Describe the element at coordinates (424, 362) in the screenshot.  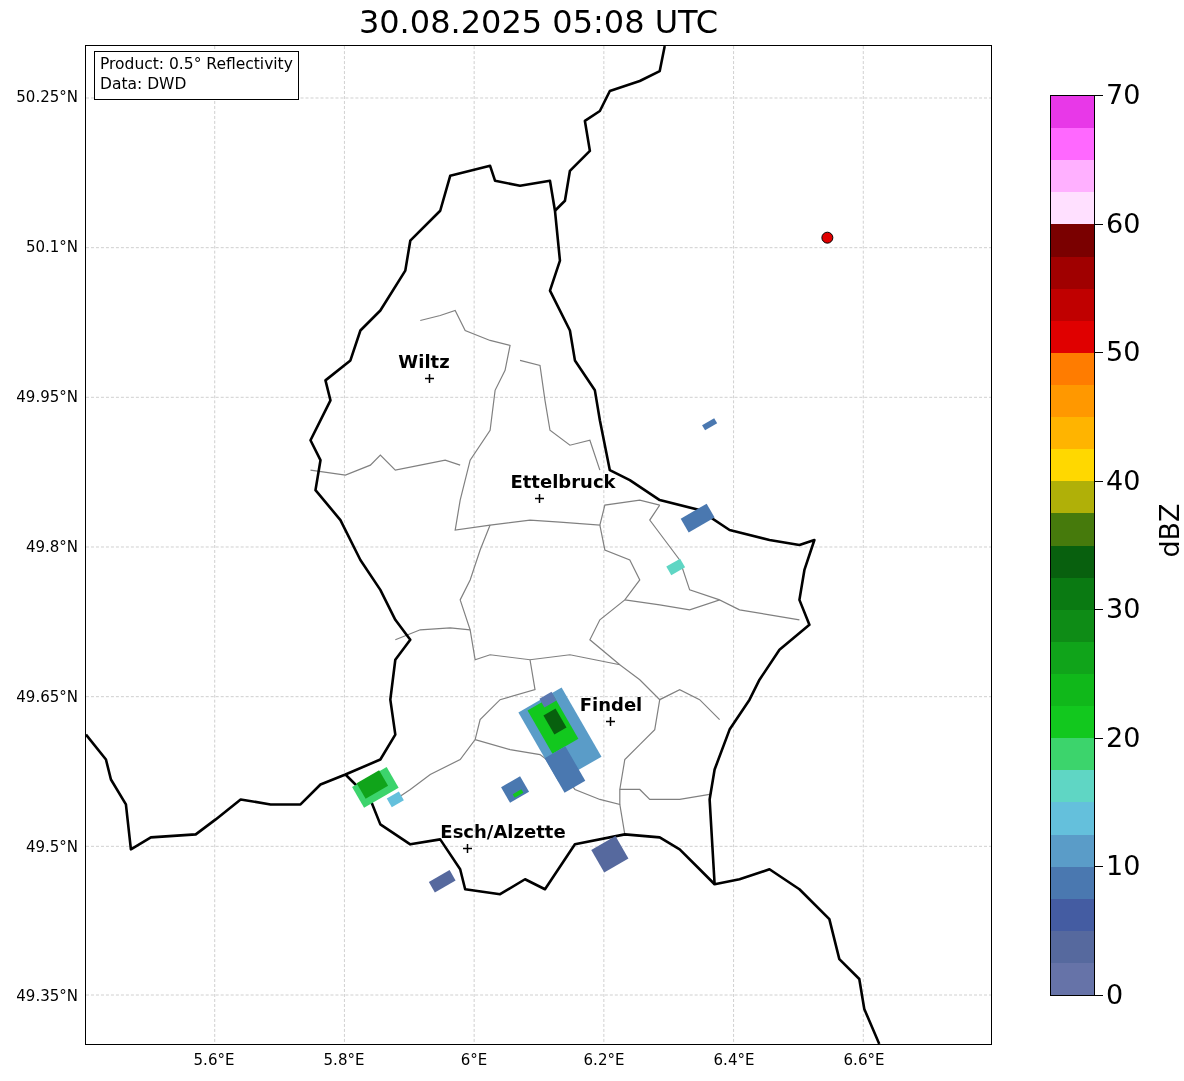
I see `city-label: Wiltz` at that location.